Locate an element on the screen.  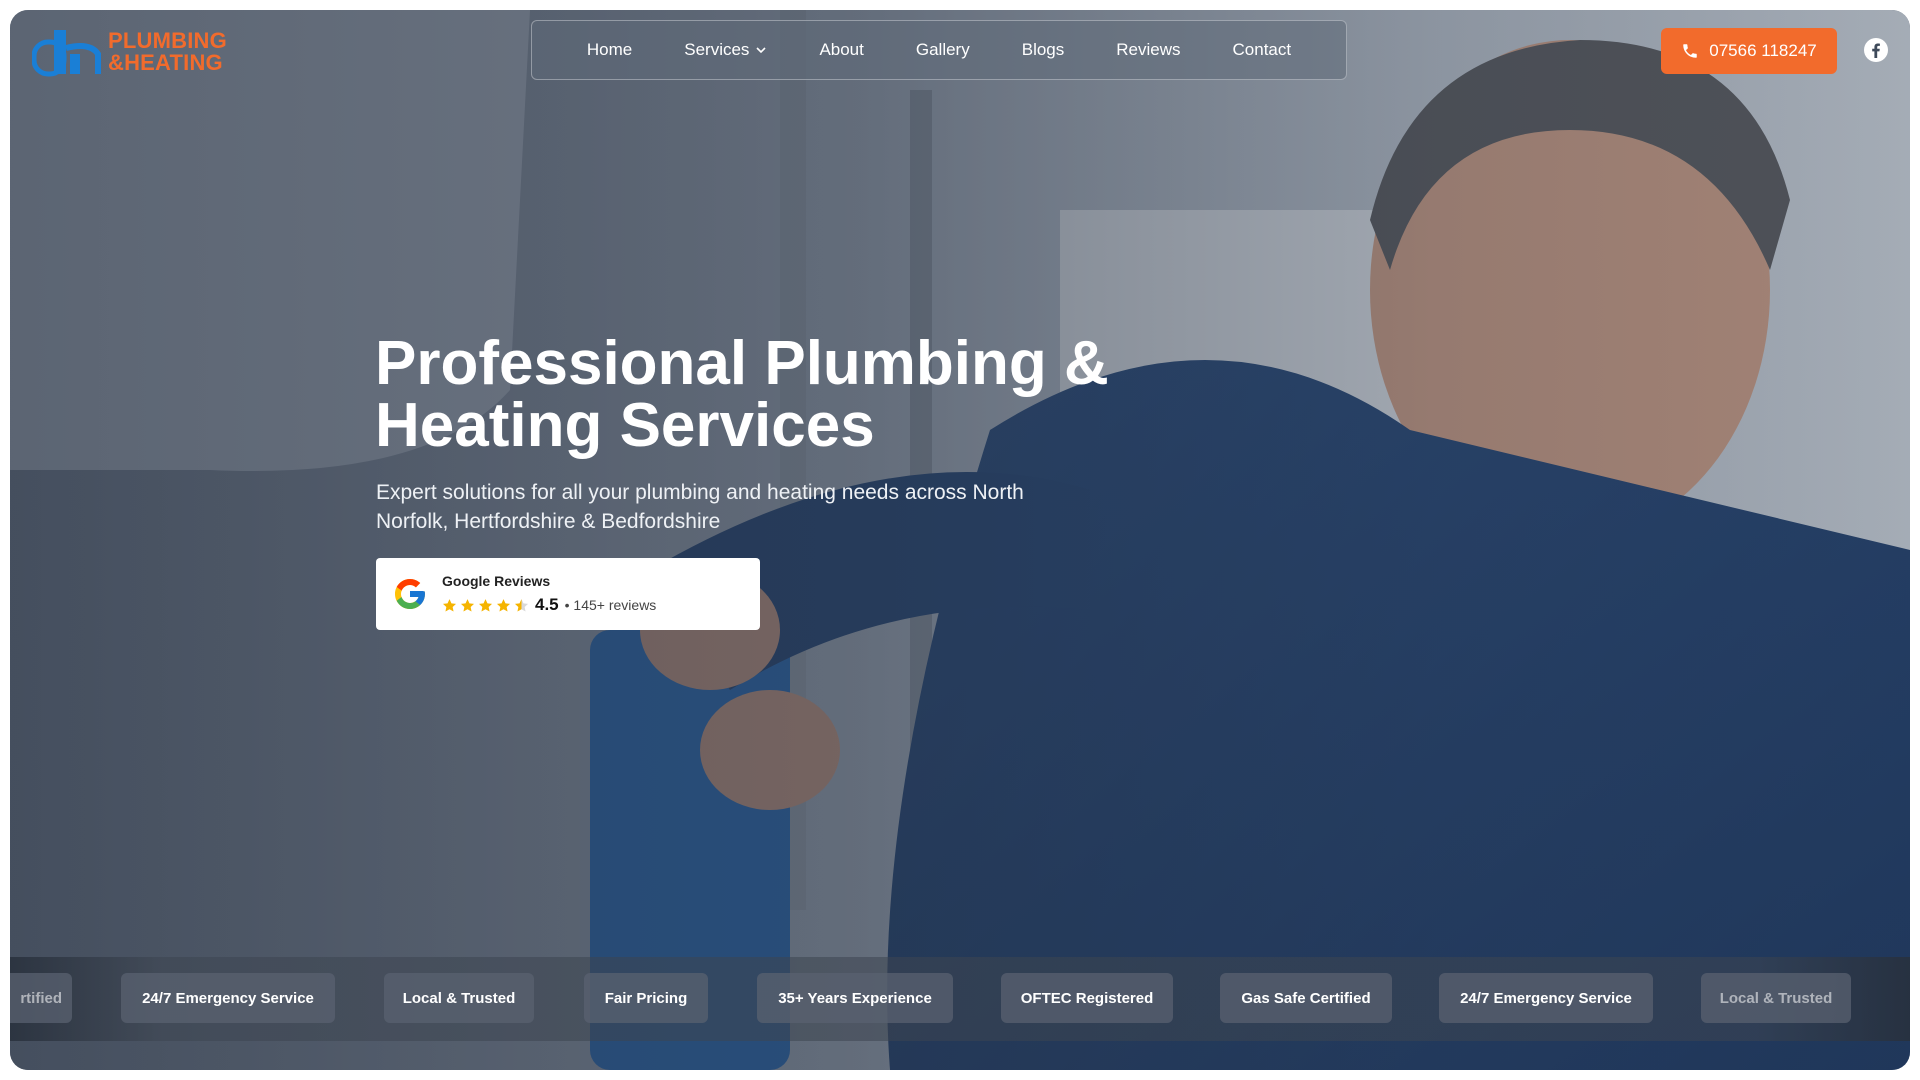
call-phone-button: 07566 118247 is located at coordinates (1749, 51).